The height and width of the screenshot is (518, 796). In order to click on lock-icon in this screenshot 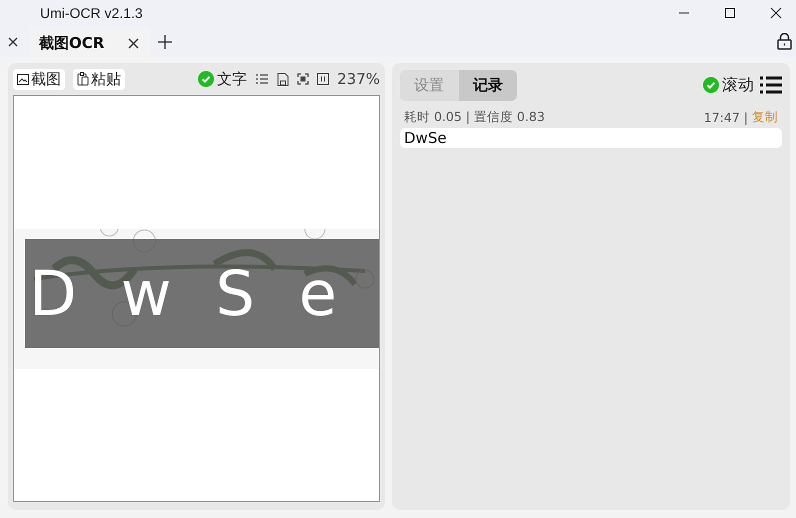, I will do `click(784, 41)`.